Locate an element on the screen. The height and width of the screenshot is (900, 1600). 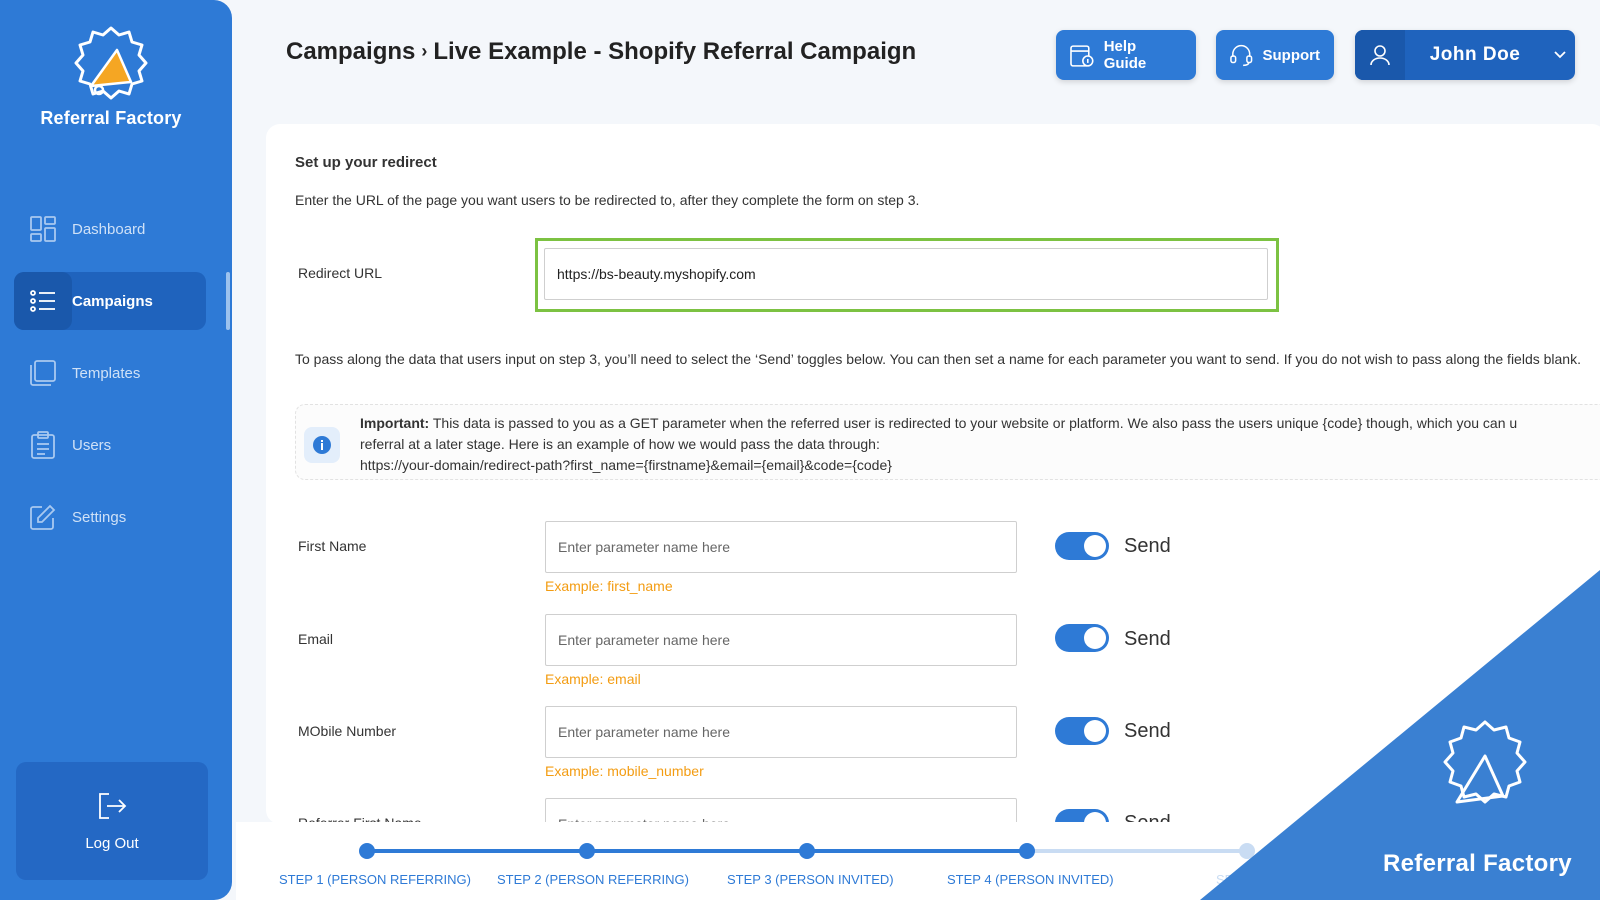
sidebar-item-users: Users is located at coordinates (110, 445).